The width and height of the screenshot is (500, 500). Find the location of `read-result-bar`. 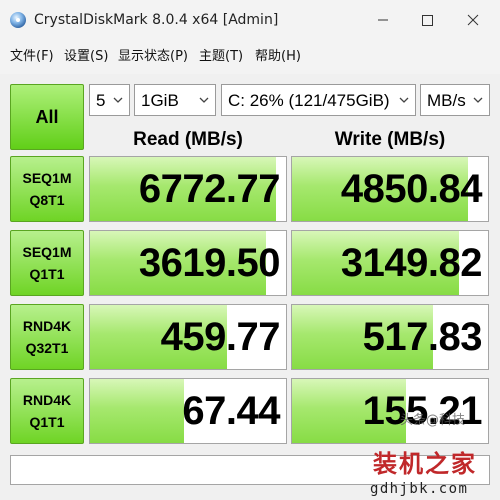

read-result-bar is located at coordinates (137, 411).